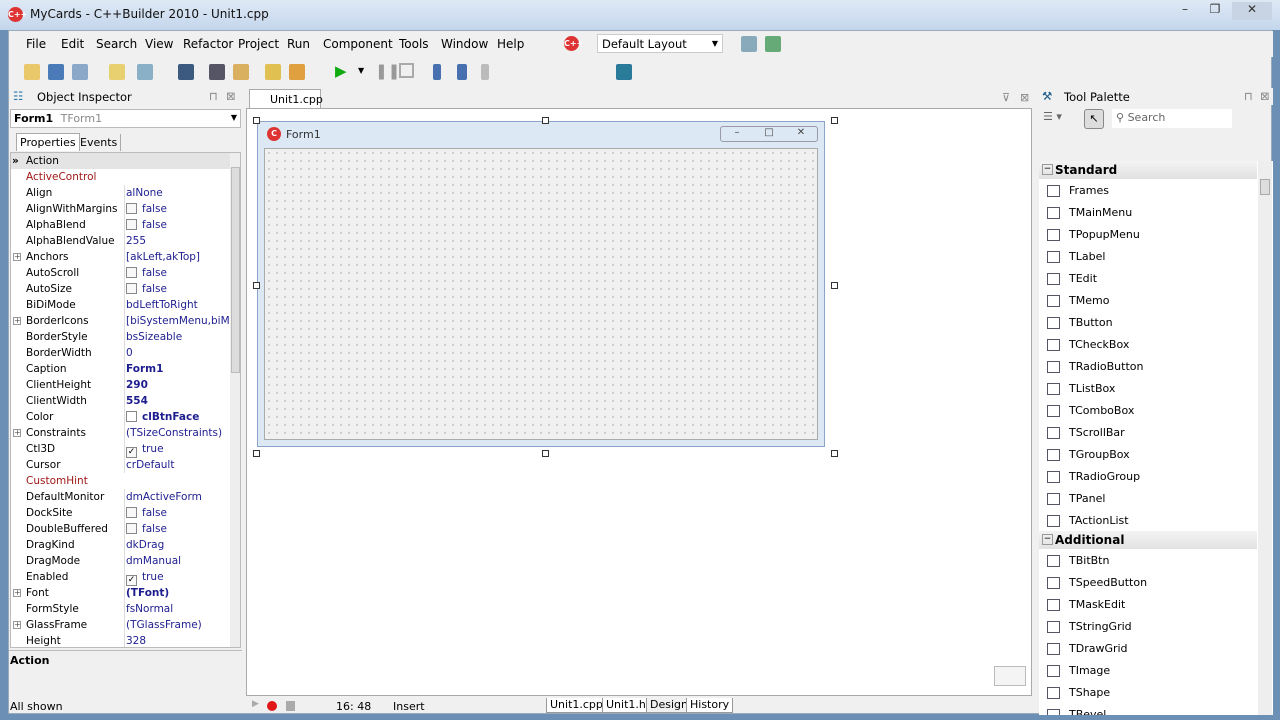 This screenshot has width=1280, height=720. I want to click on property-value: dkDrag, so click(177, 545).